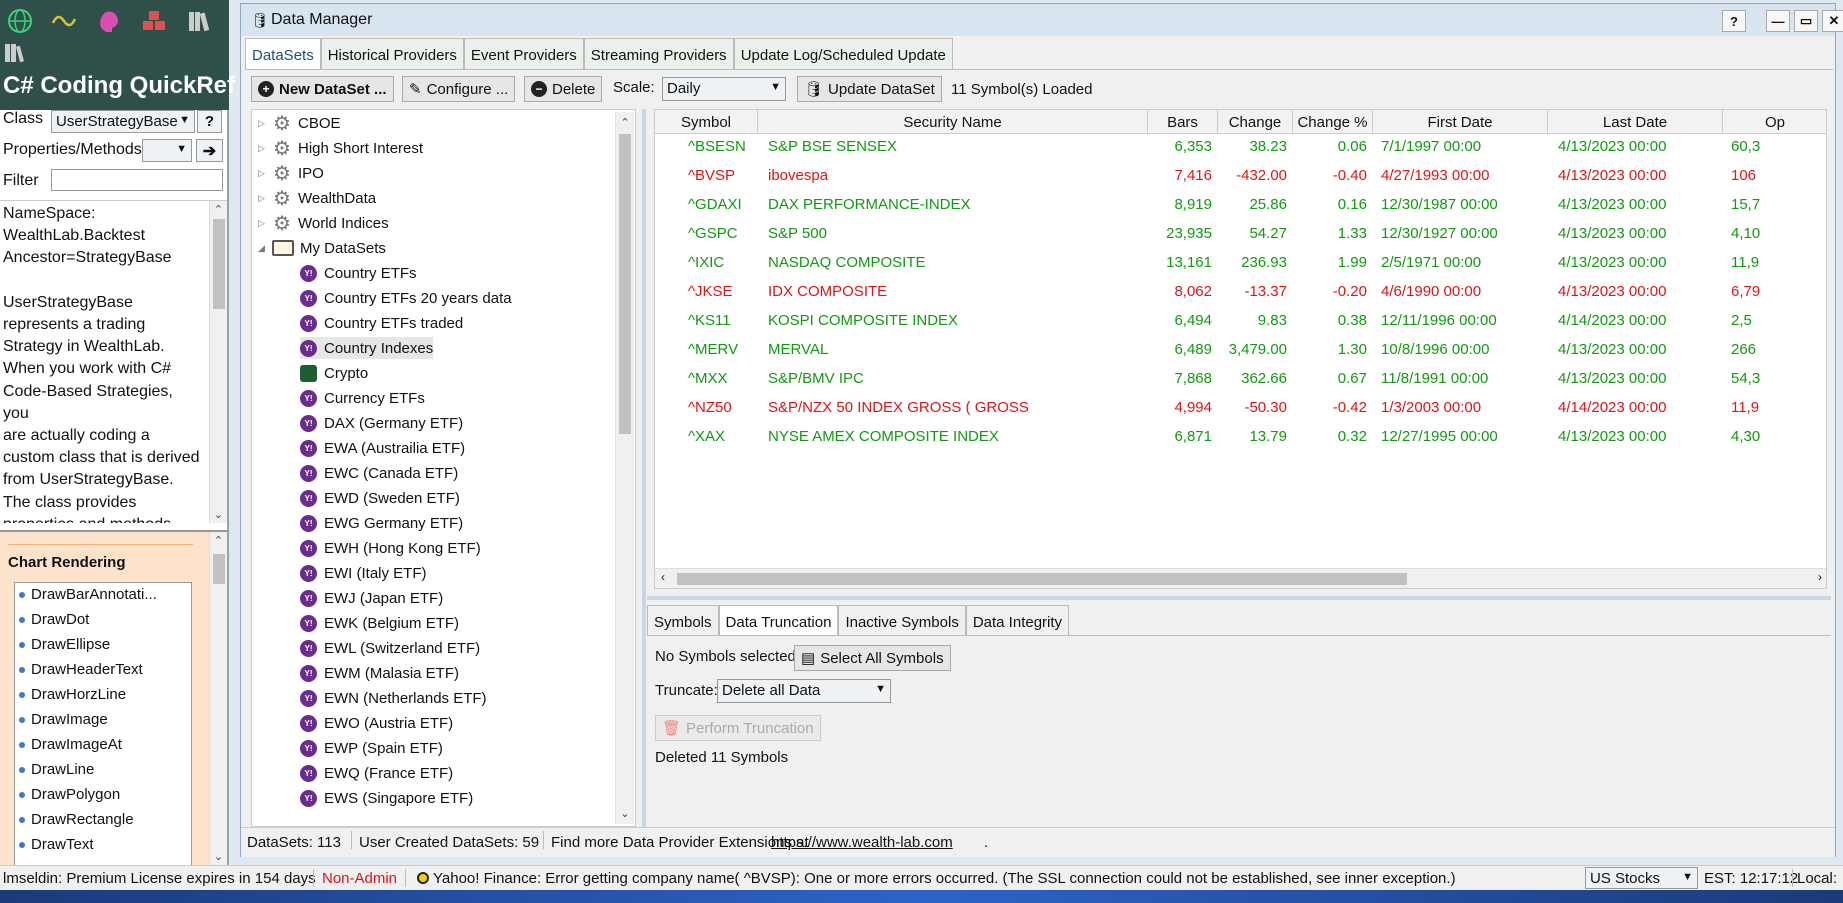  Describe the element at coordinates (218, 362) in the screenshot. I see `description-scrollbar: ⌃ ⌄` at that location.